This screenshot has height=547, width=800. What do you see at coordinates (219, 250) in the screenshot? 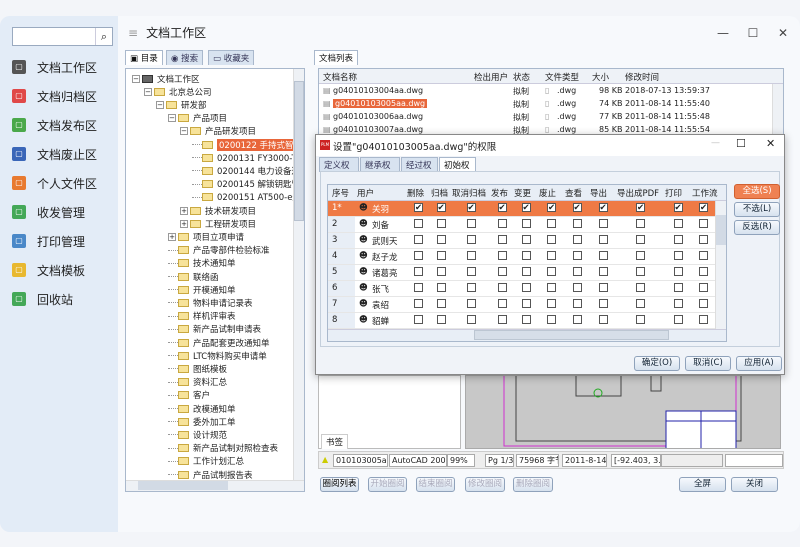
I see `tree-node: 产品零部件检验标准` at bounding box center [219, 250].